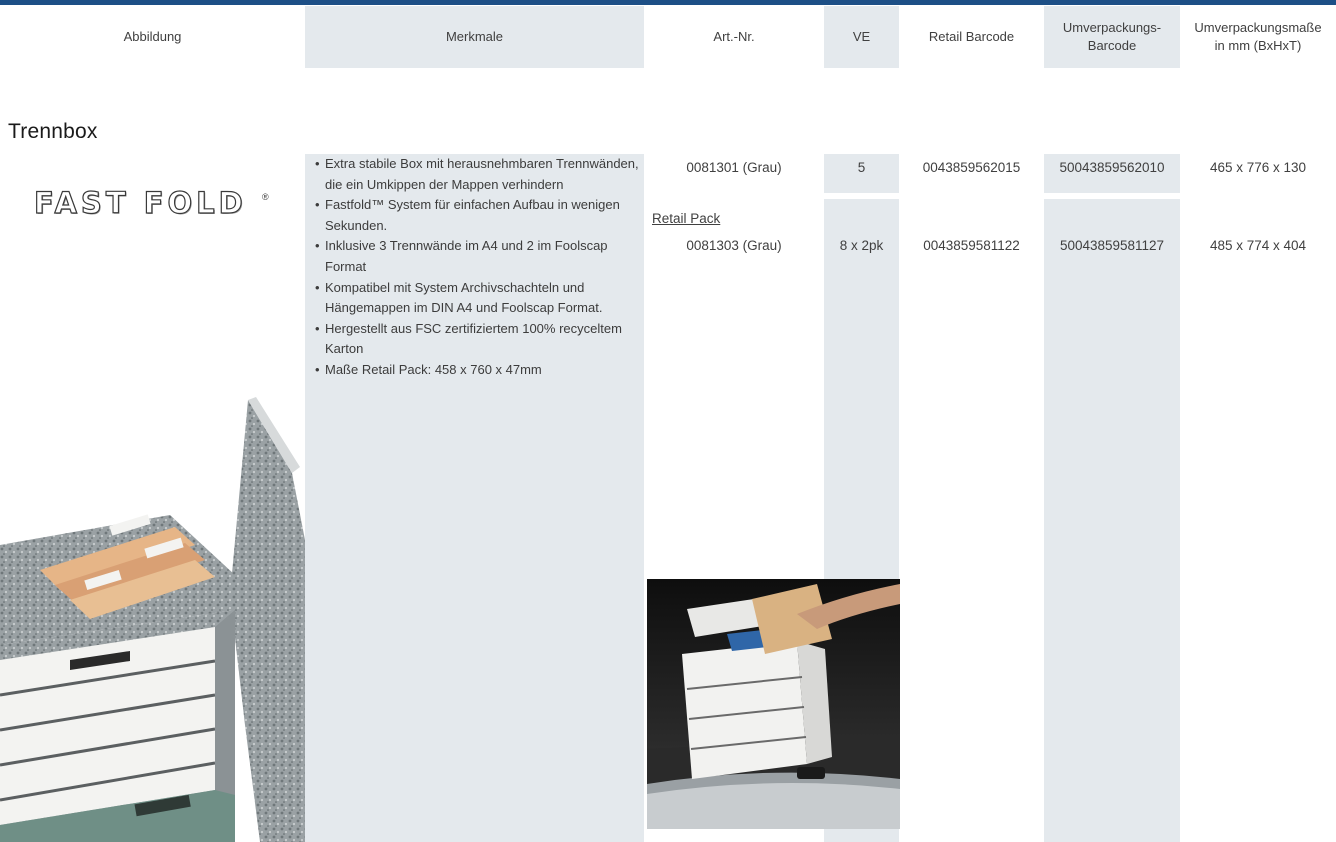 The width and height of the screenshot is (1336, 842). I want to click on header-merkmale: Merkmale, so click(474, 37).